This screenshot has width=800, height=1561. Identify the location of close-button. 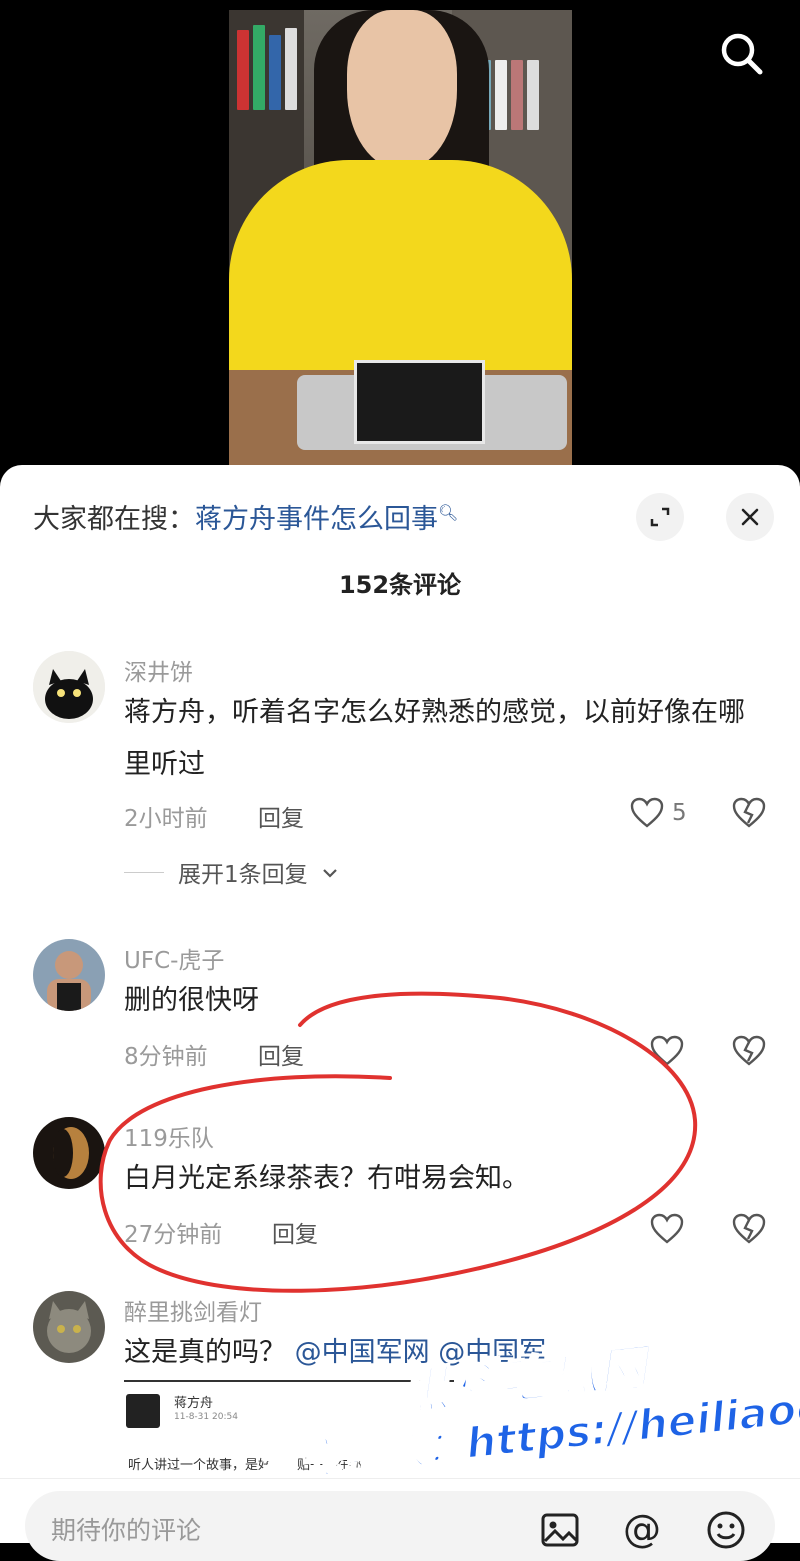
(750, 517).